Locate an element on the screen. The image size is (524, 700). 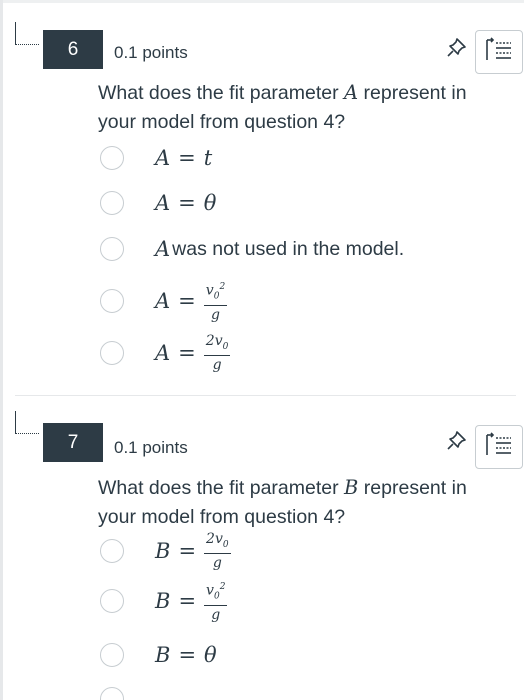
answer-option: A = t is located at coordinates (156, 158).